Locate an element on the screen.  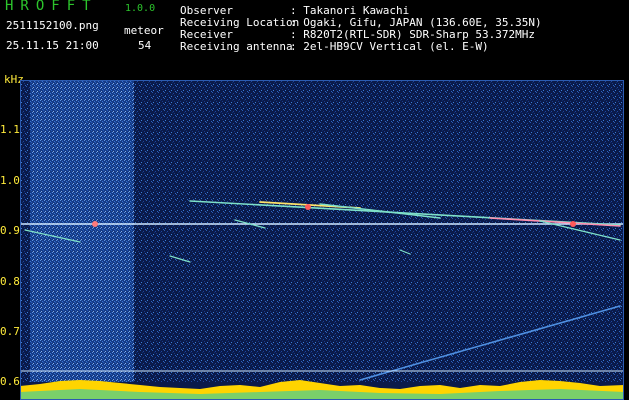
antenna-value: : 2el-HB9CV Vertical (el. E-W) is located at coordinates (389, 46).